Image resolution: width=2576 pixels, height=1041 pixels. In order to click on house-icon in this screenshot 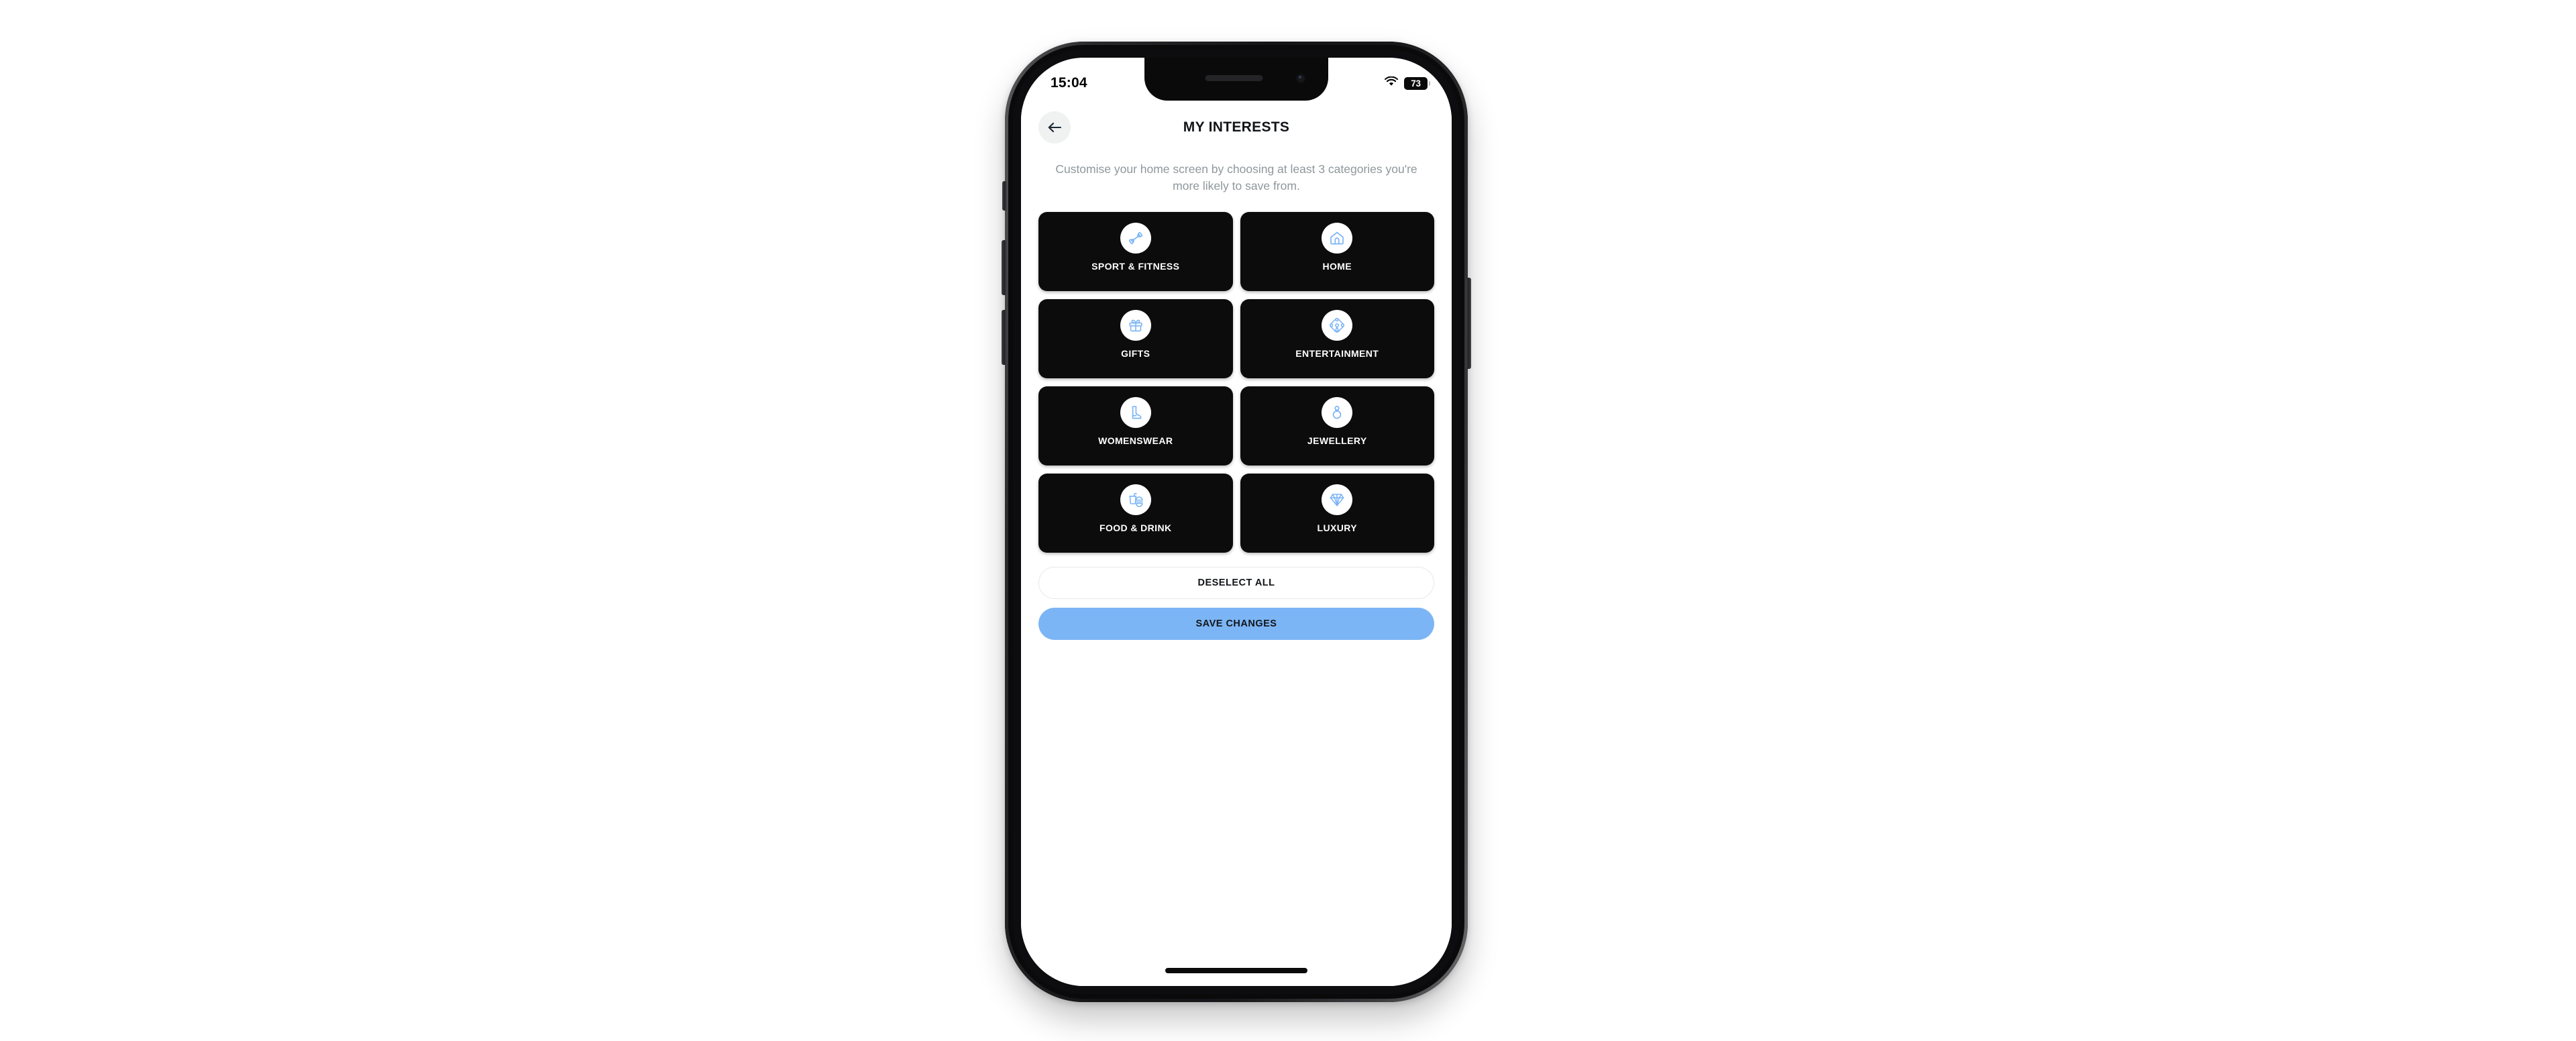, I will do `click(1337, 238)`.